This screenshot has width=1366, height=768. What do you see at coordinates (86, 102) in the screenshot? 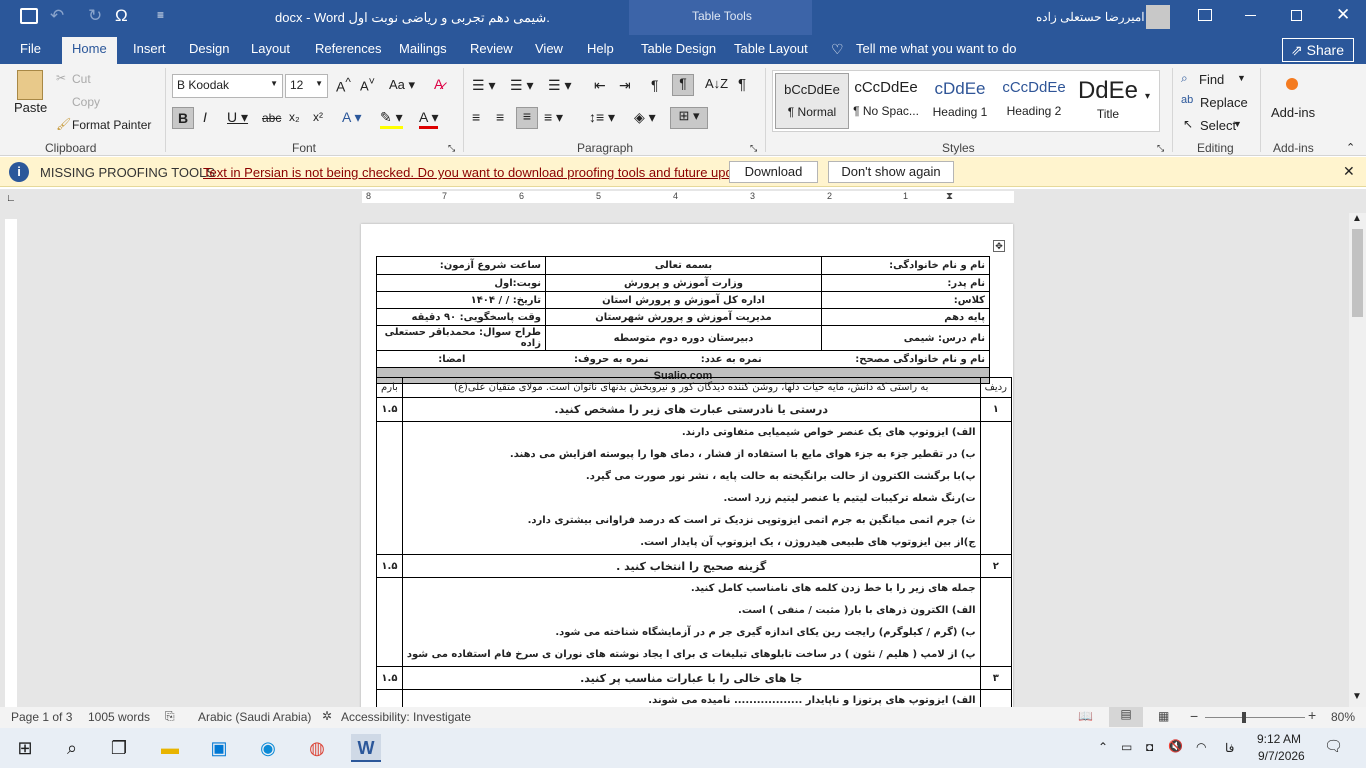
I see `copy-button: Copy` at bounding box center [86, 102].